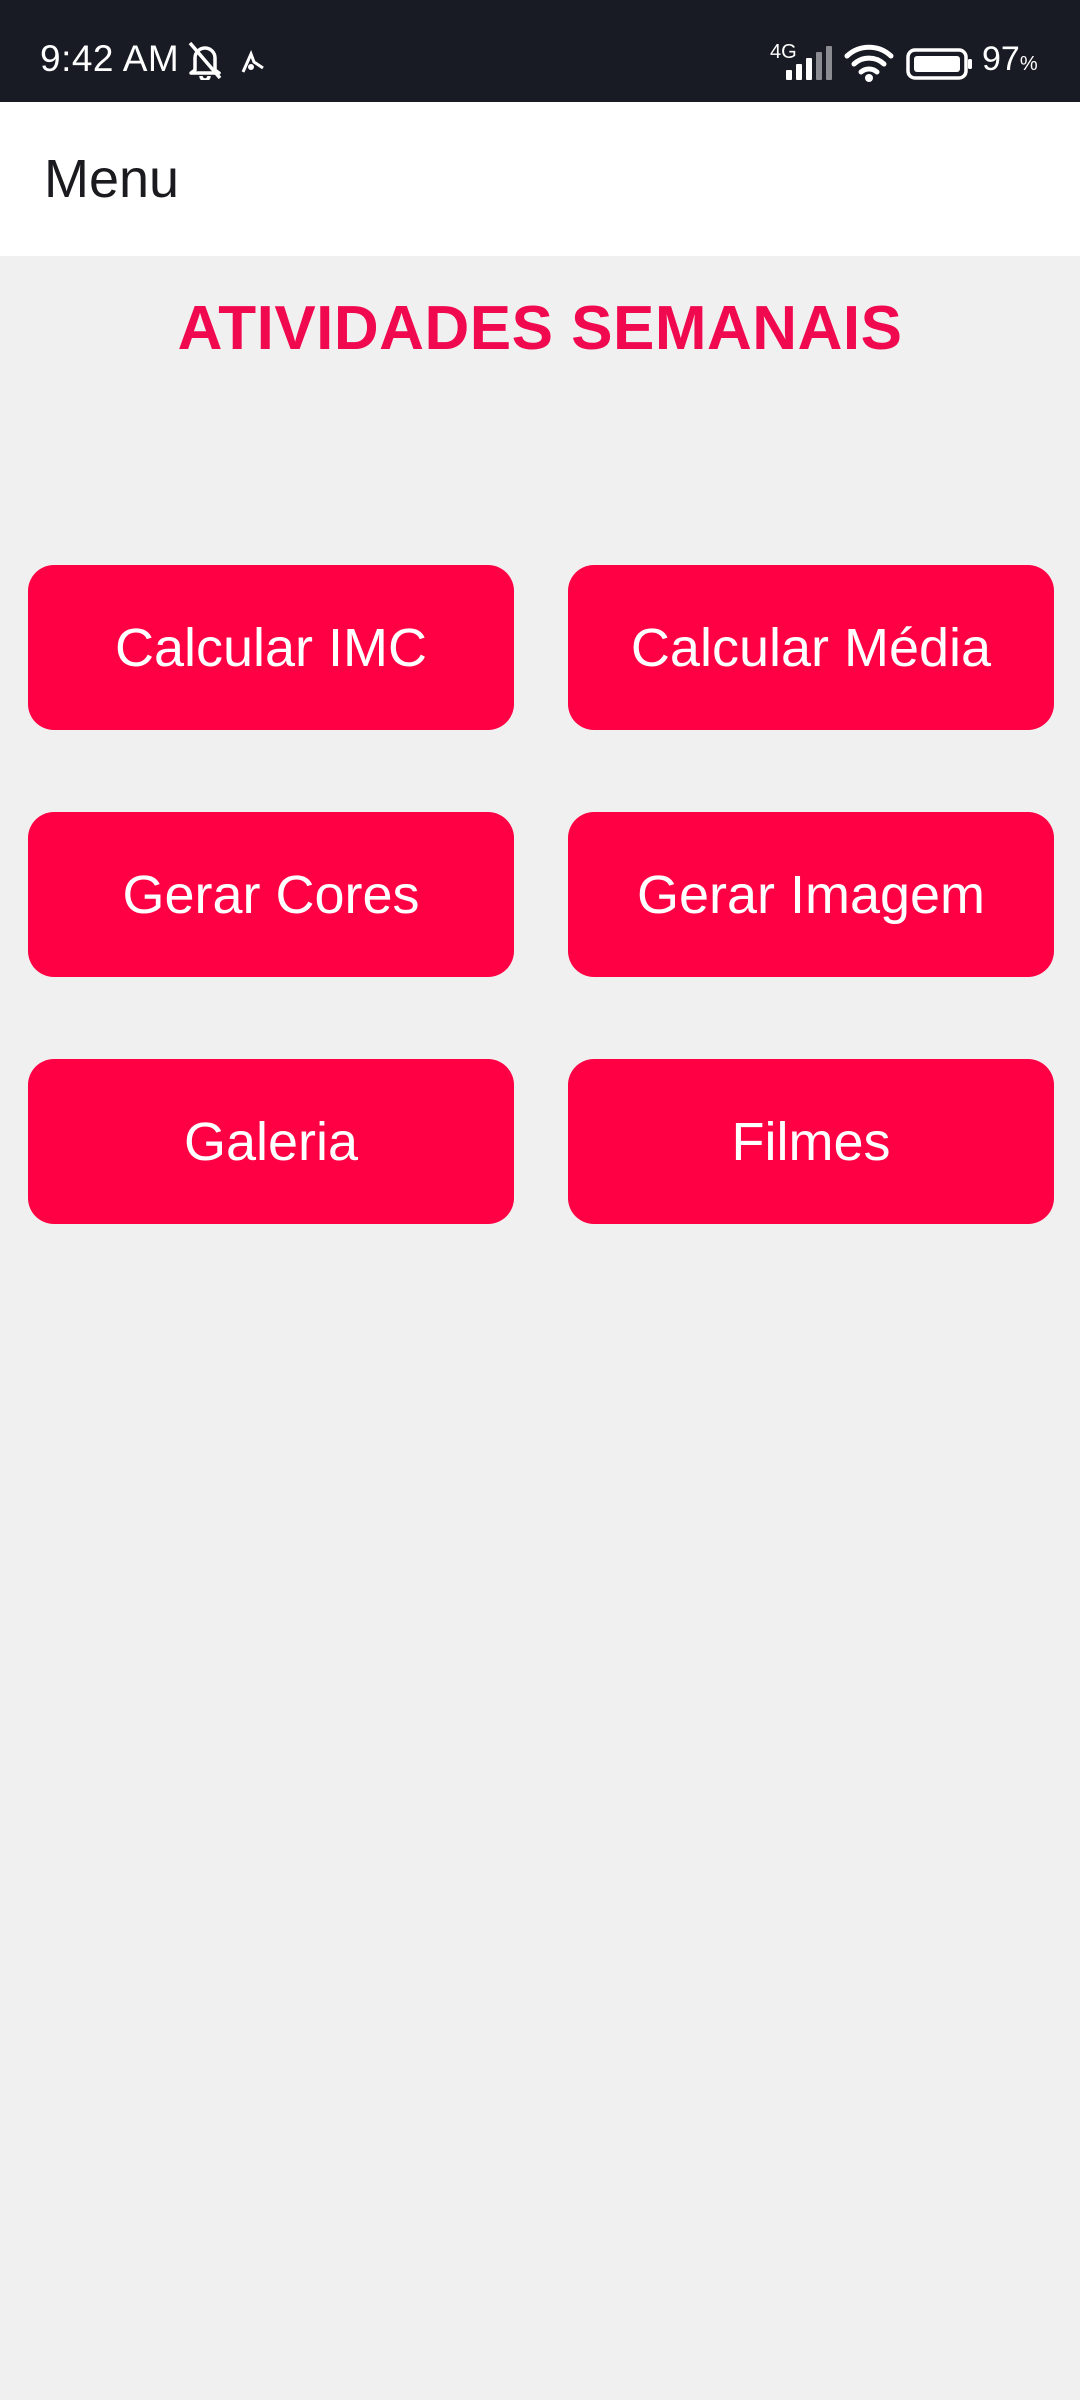 The width and height of the screenshot is (1080, 2400). Describe the element at coordinates (811, 1141) in the screenshot. I see `filmes-button: Filmes` at that location.